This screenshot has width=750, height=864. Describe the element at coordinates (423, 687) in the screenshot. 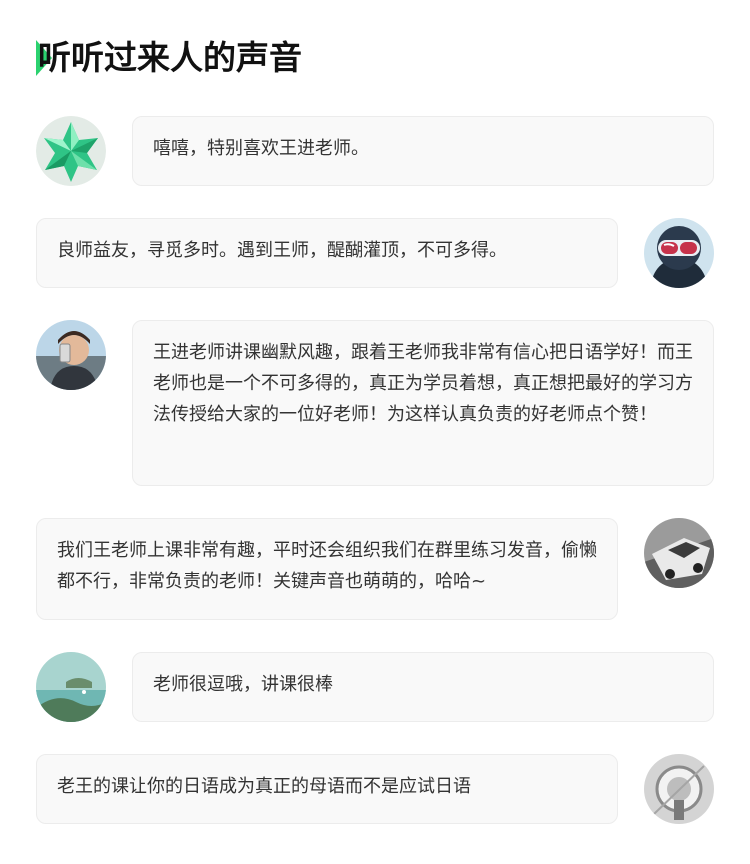

I see `testimonial-bubble: 老师很逗哦，讲课很棒` at that location.